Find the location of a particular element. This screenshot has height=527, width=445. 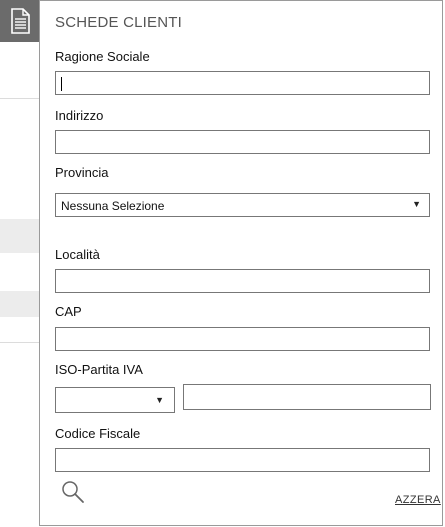

partita-iva-input is located at coordinates (307, 397).